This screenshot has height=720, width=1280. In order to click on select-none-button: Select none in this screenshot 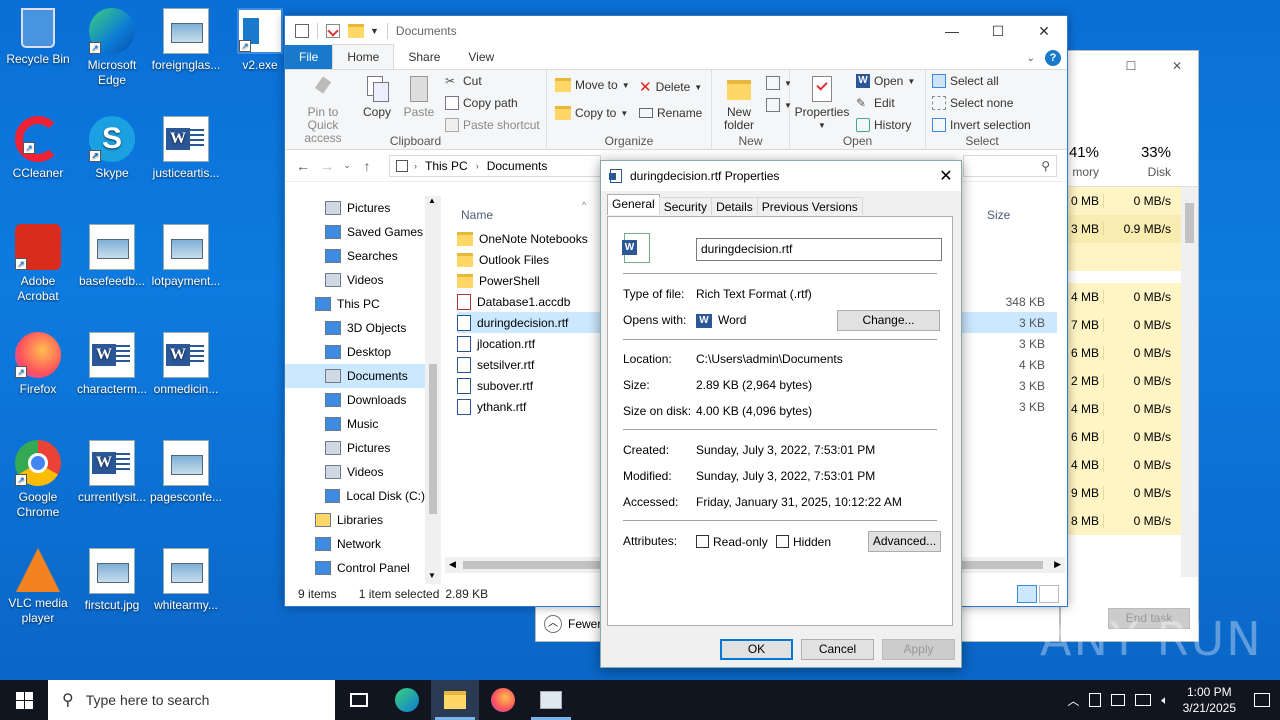, I will do `click(972, 103)`.